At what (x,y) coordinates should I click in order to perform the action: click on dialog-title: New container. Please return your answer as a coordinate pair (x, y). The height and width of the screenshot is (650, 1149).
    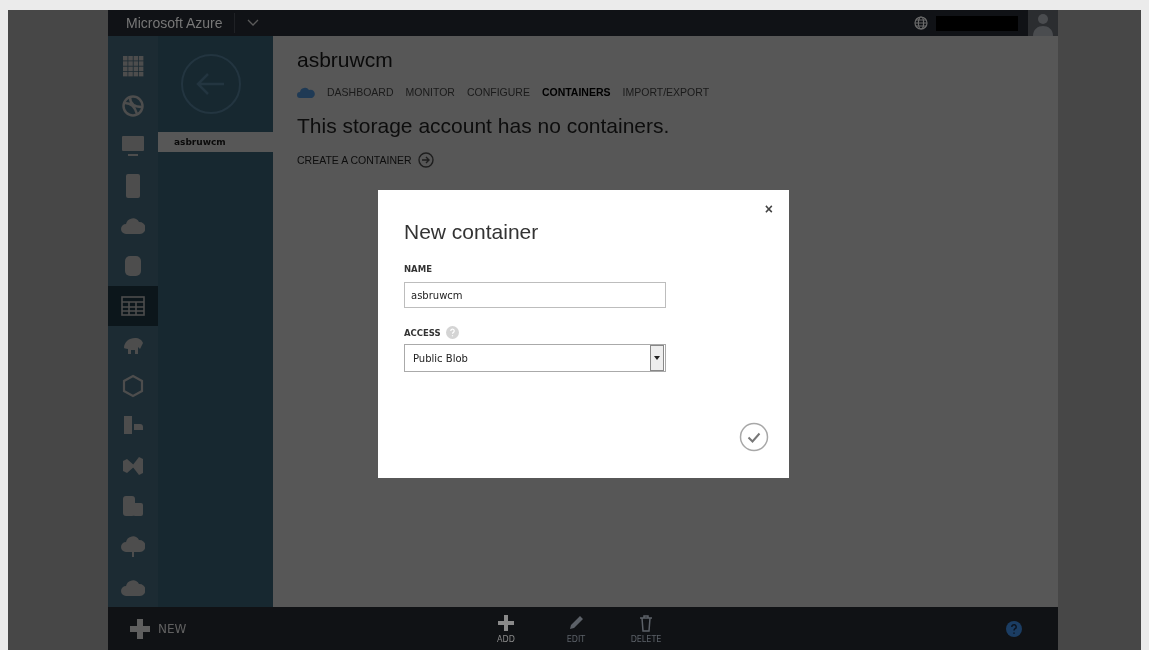
    Looking at the image, I should click on (472, 232).